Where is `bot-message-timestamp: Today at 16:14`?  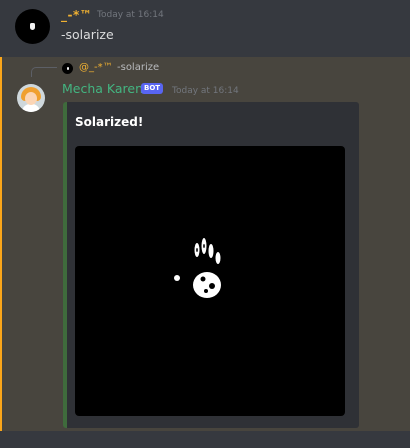 bot-message-timestamp: Today at 16:14 is located at coordinates (205, 91).